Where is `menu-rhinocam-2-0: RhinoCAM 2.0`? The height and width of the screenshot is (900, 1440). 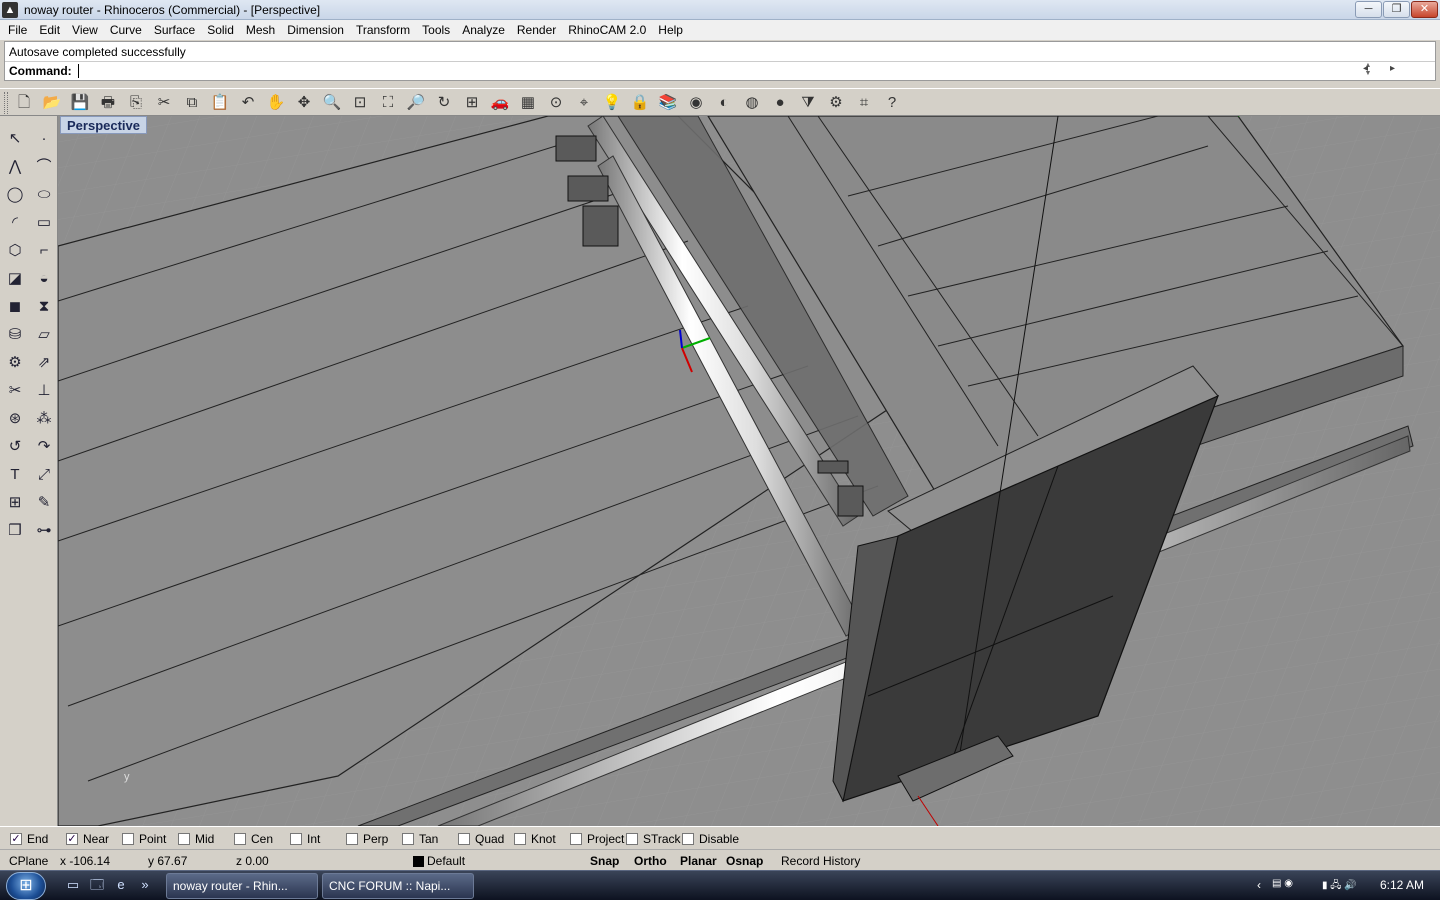 menu-rhinocam-2-0: RhinoCAM 2.0 is located at coordinates (607, 30).